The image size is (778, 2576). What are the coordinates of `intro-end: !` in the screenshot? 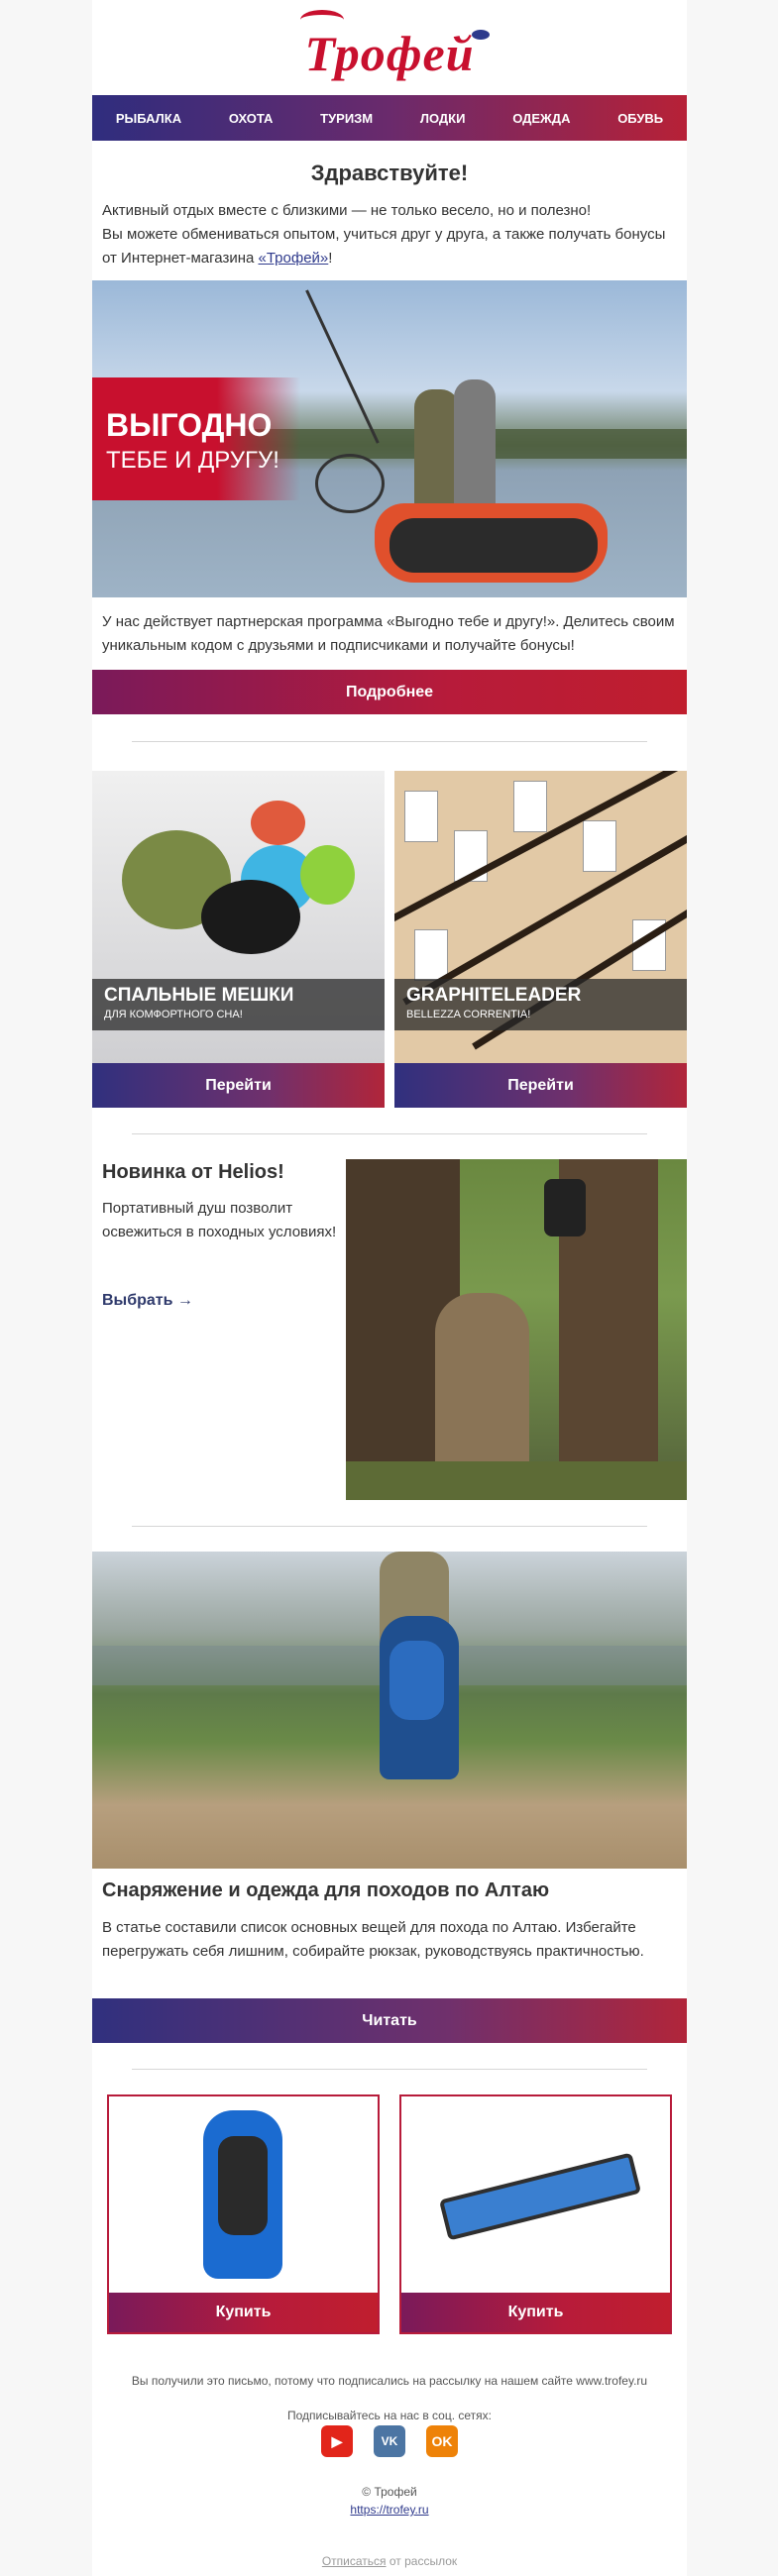 It's located at (330, 258).